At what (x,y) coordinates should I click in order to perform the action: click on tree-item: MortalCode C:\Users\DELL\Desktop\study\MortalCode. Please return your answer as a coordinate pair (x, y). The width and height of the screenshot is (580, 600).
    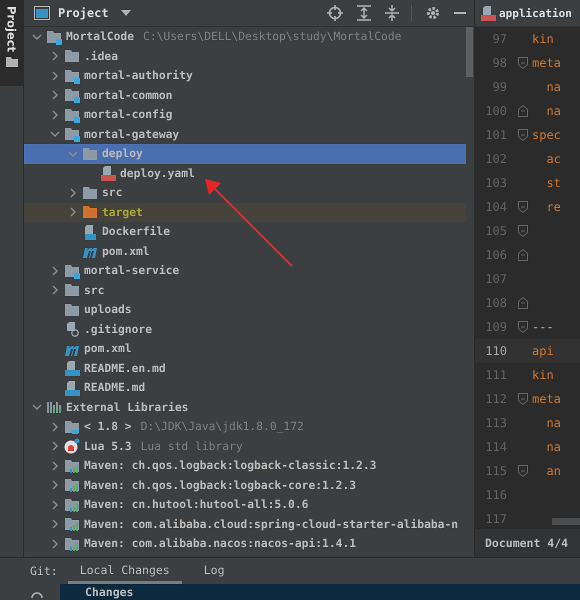
    Looking at the image, I should click on (245, 36).